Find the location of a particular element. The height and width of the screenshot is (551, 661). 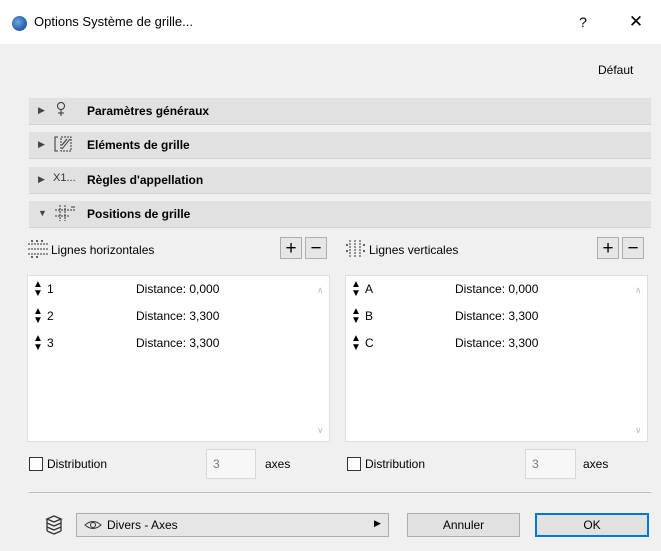

line-name: B is located at coordinates (369, 316).